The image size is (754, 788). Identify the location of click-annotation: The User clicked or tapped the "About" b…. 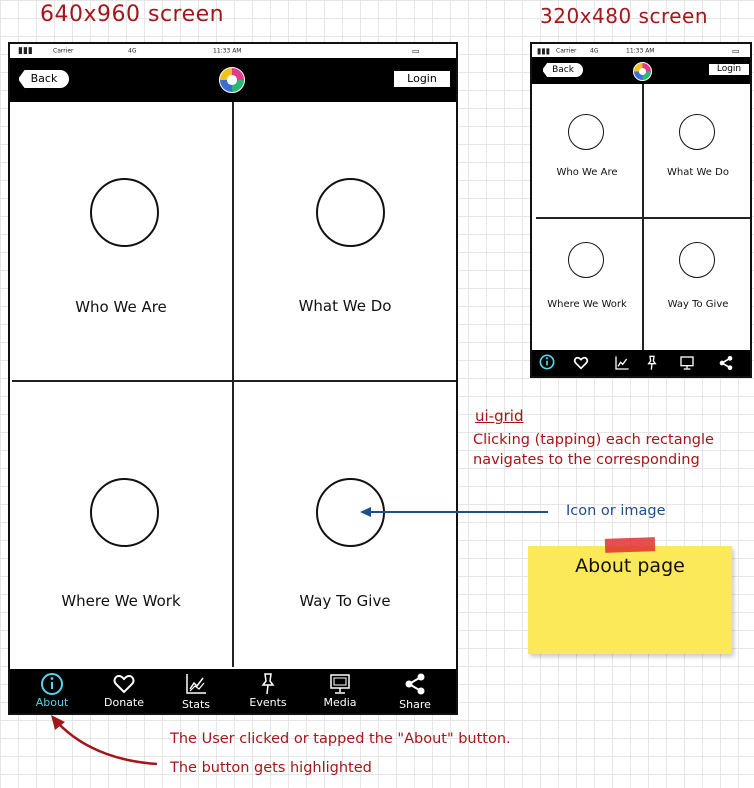
(340, 739).